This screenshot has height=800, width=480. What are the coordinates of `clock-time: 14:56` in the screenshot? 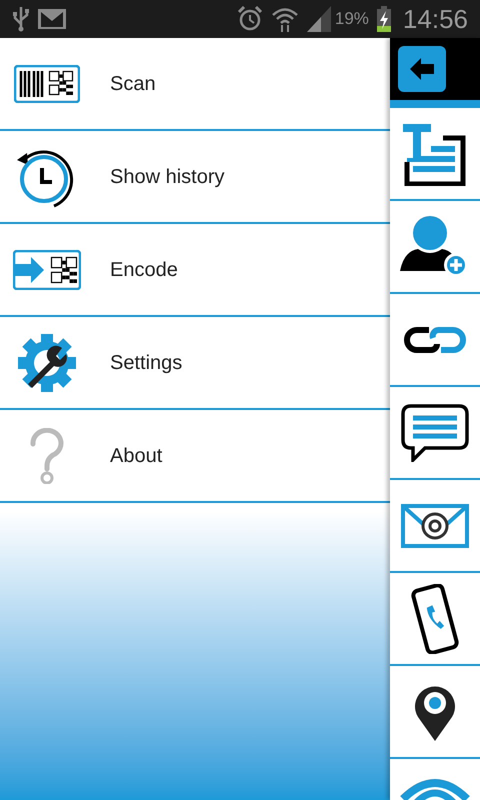 It's located at (435, 19).